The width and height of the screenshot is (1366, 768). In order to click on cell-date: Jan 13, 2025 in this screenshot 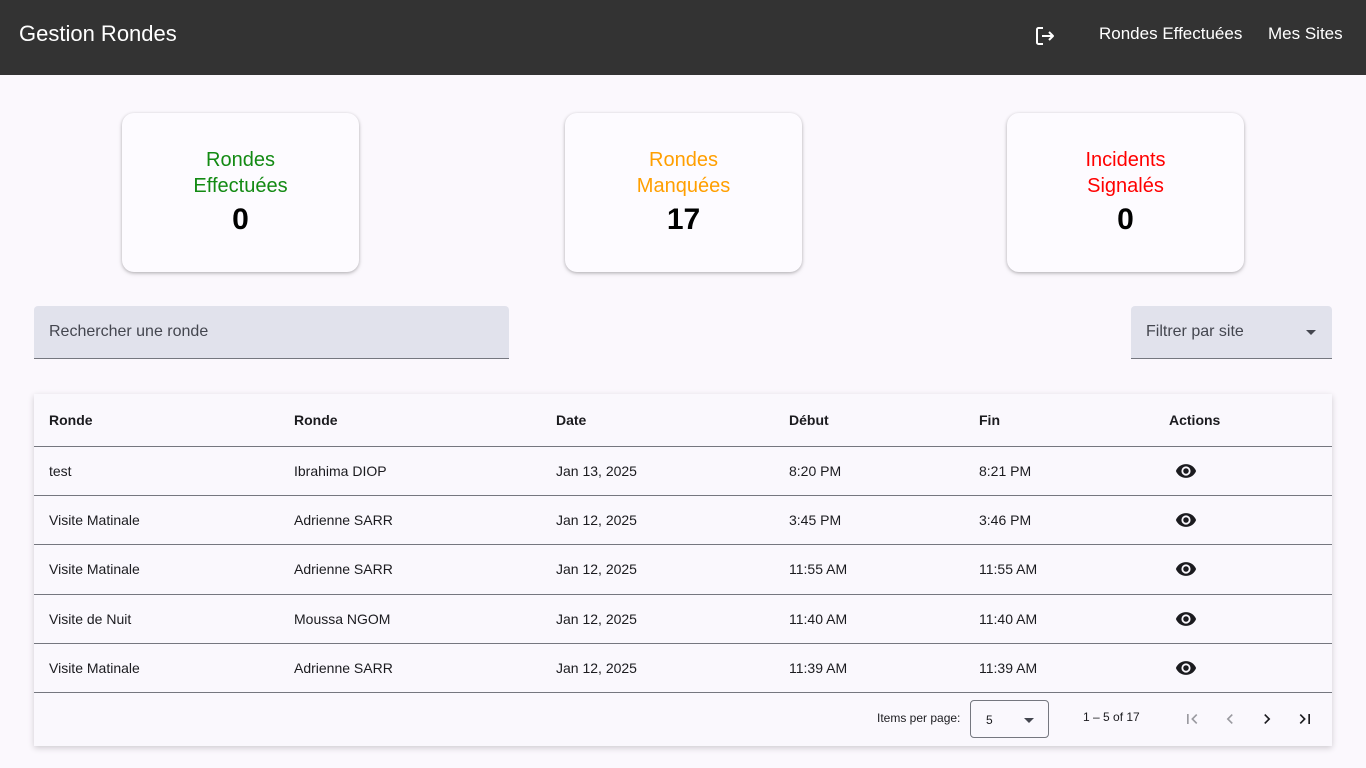, I will do `click(672, 471)`.